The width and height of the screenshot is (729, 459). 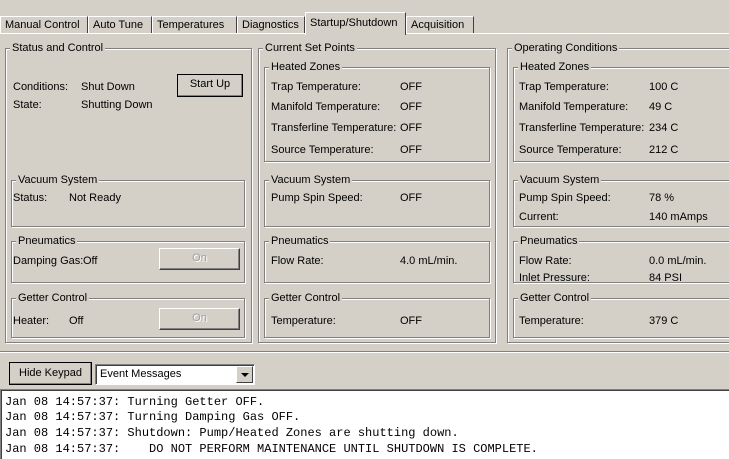 I want to click on sp-manifold-label: Manifold Temperature:, so click(x=326, y=107).